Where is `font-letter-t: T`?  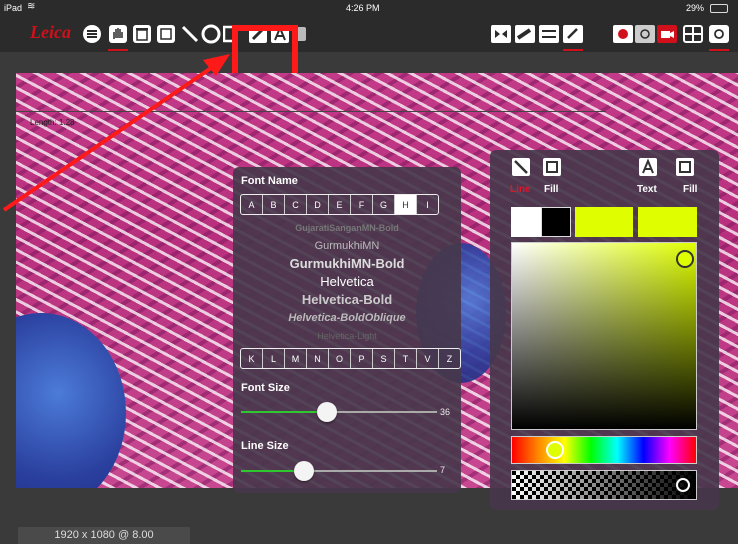
font-letter-t: T is located at coordinates (406, 358).